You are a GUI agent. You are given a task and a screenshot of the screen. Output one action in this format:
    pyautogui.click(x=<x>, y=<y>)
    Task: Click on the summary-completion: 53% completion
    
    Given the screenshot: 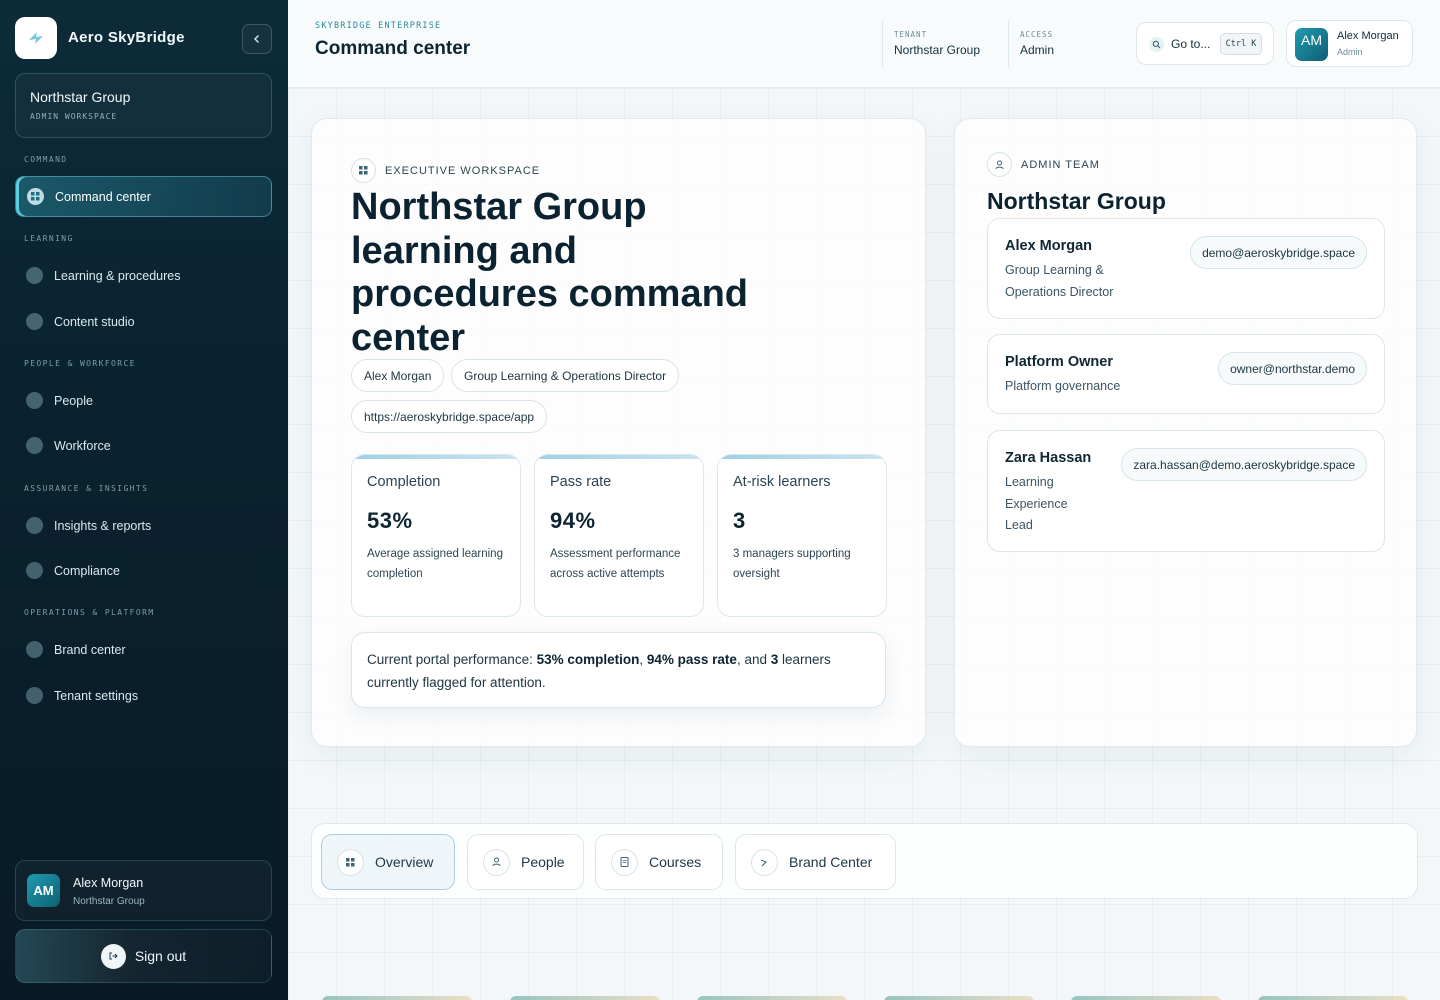 What is the action you would take?
    pyautogui.click(x=588, y=659)
    